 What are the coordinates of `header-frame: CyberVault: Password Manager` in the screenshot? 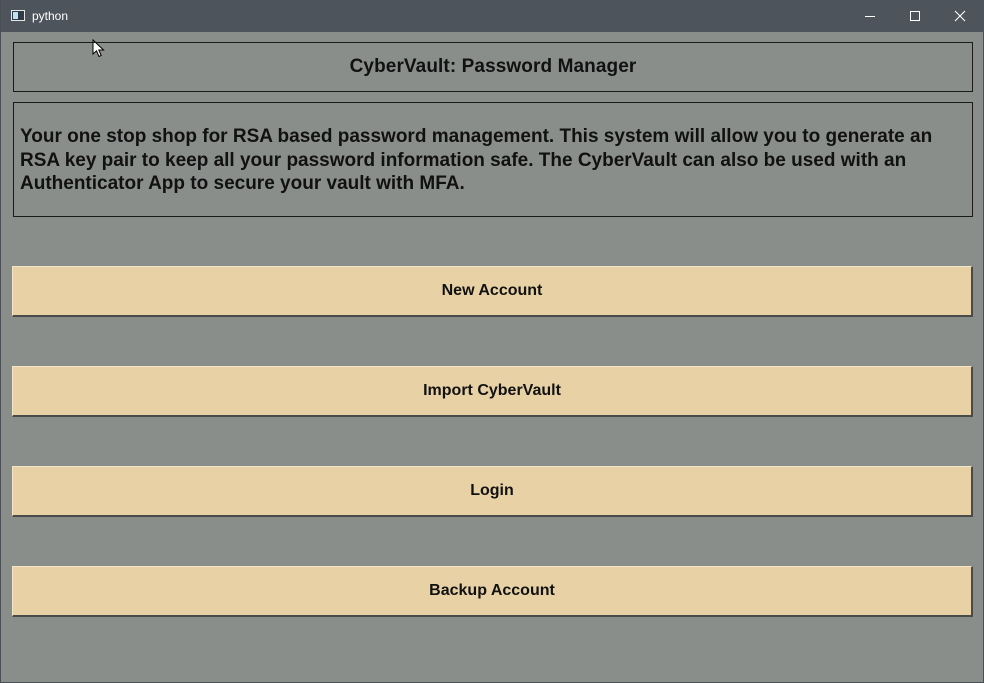 It's located at (493, 67).